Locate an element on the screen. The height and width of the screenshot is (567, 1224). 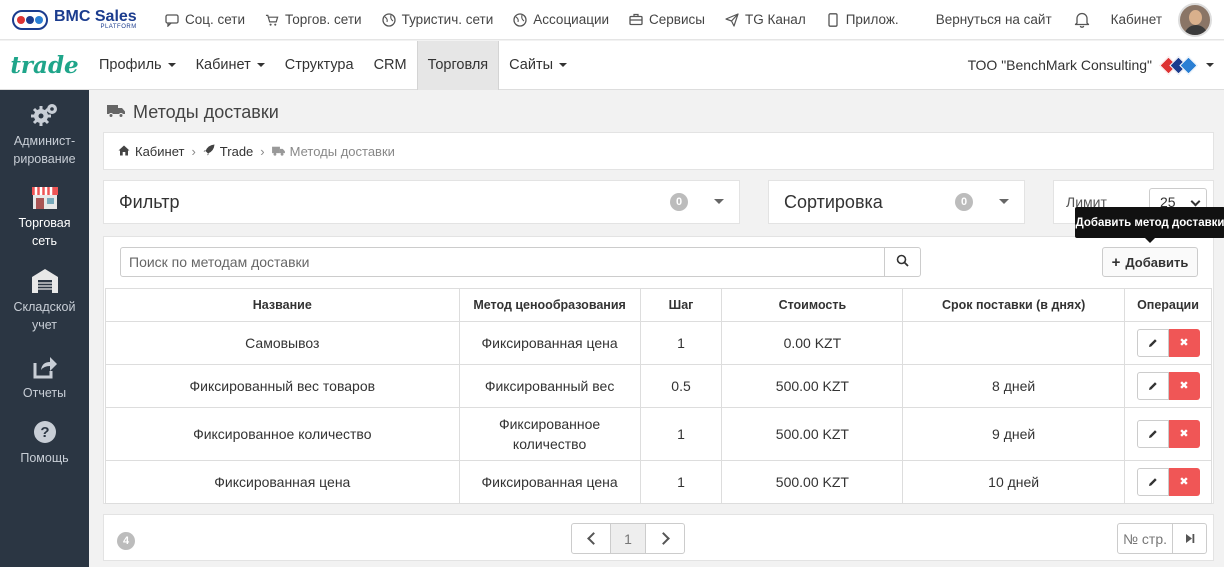
topnav-tourism: Туристич. сети is located at coordinates (437, 19).